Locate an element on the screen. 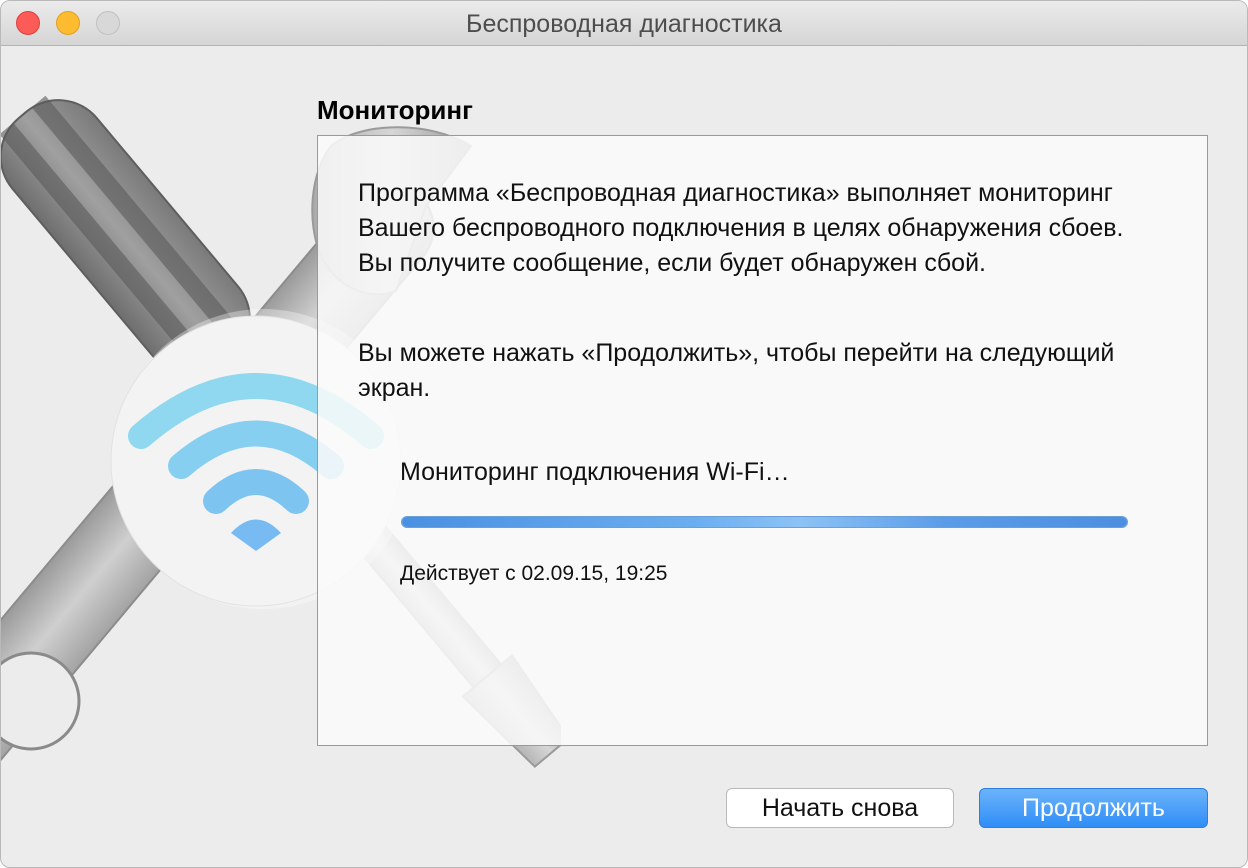  window-title: Беспроводная диагностика is located at coordinates (624, 24).